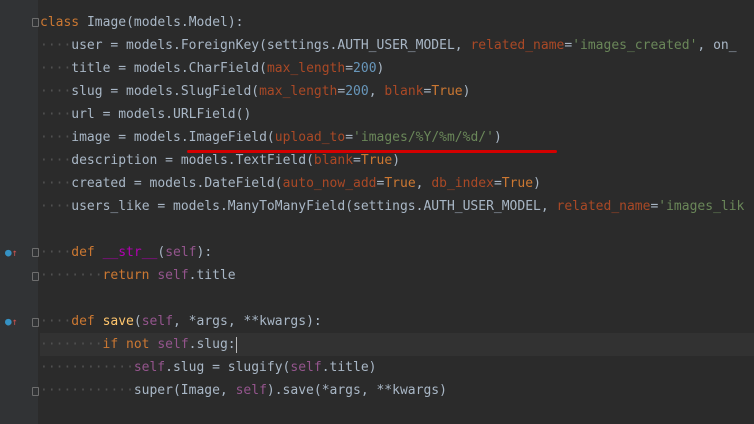 The image size is (754, 424). Describe the element at coordinates (397, 114) in the screenshot. I see `code-line: ···· url = models.URLField()` at that location.